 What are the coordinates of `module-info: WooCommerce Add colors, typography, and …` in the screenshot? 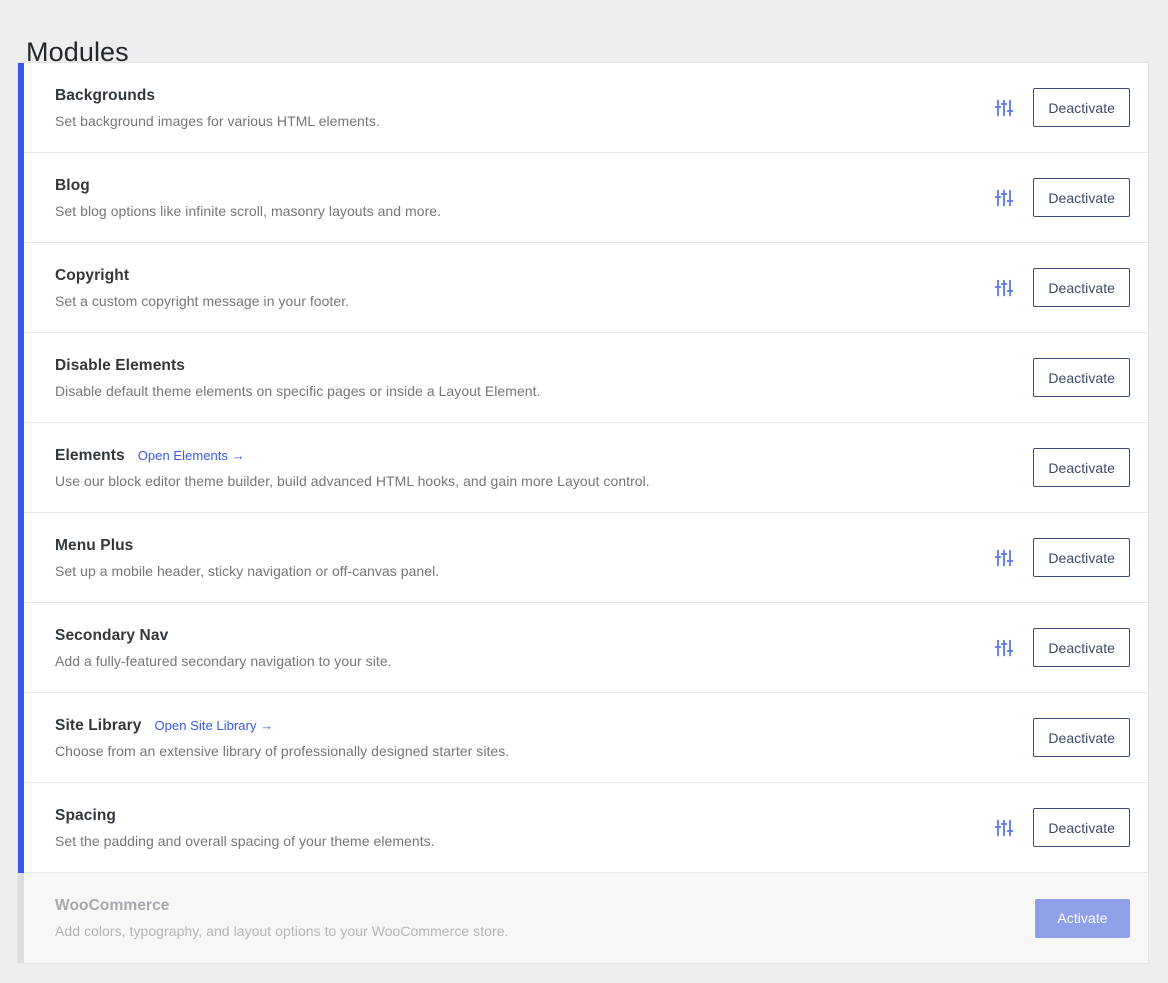 It's located at (516, 918).